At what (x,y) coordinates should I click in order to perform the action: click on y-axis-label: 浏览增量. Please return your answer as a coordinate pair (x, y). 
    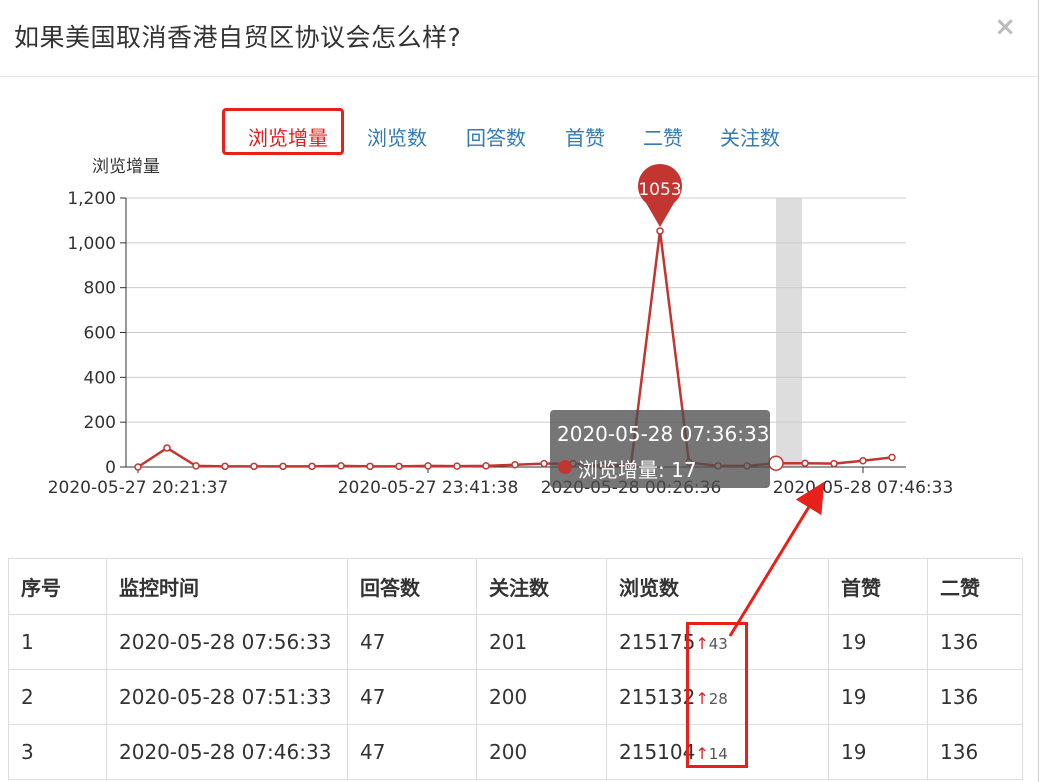
    Looking at the image, I should click on (126, 167).